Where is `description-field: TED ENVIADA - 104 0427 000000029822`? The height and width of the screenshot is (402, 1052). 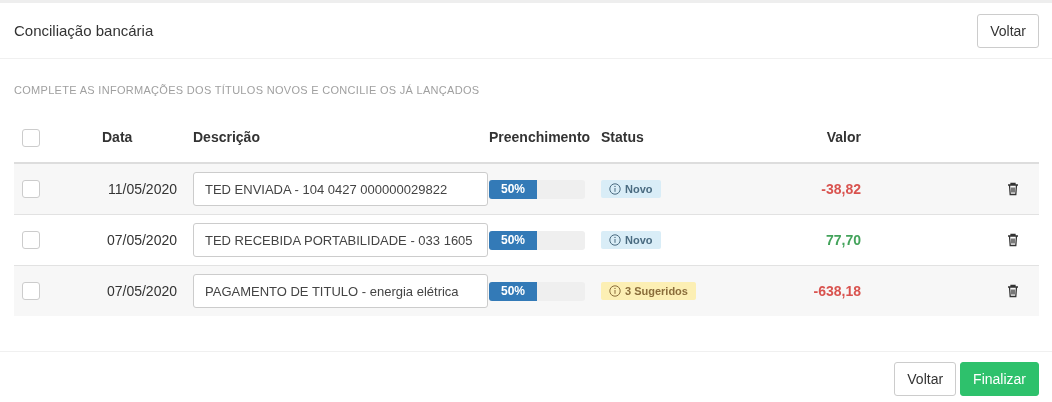
description-field: TED ENVIADA - 104 0427 000000029822 is located at coordinates (340, 189).